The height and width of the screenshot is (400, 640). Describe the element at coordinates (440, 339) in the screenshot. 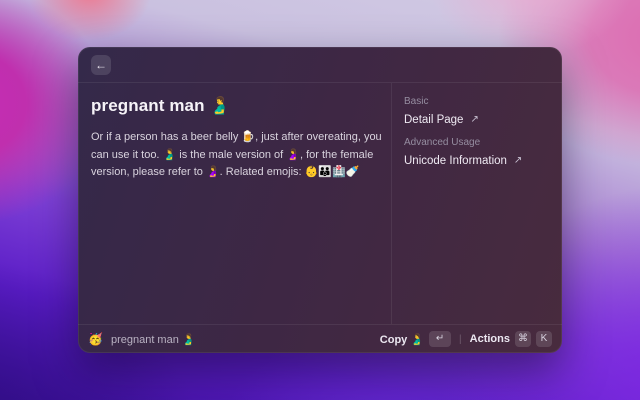

I see `return-key-icon: ↵` at that location.